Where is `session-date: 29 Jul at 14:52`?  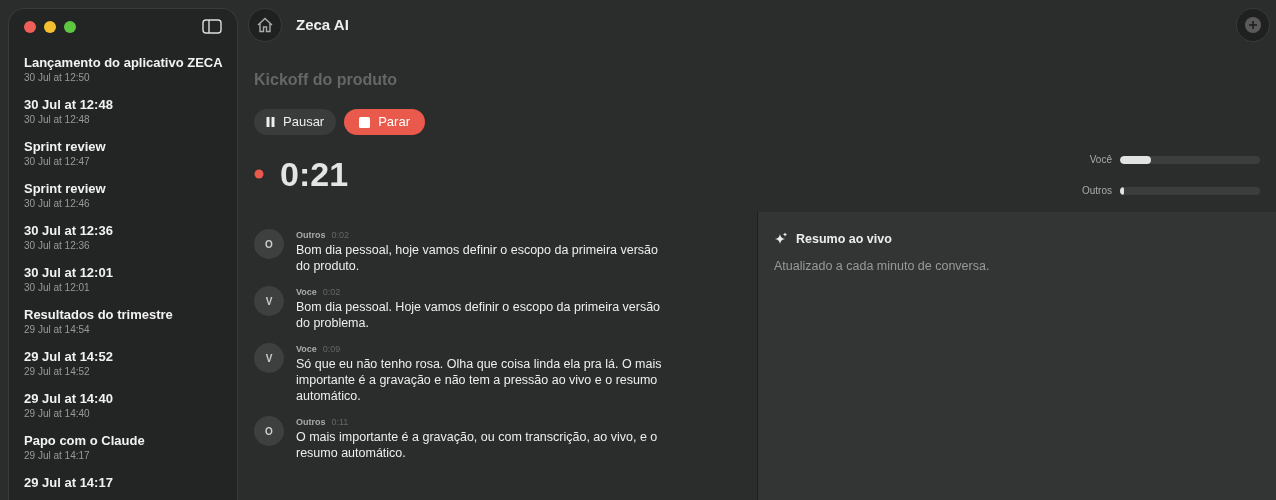
session-date: 29 Jul at 14:52 is located at coordinates (57, 371).